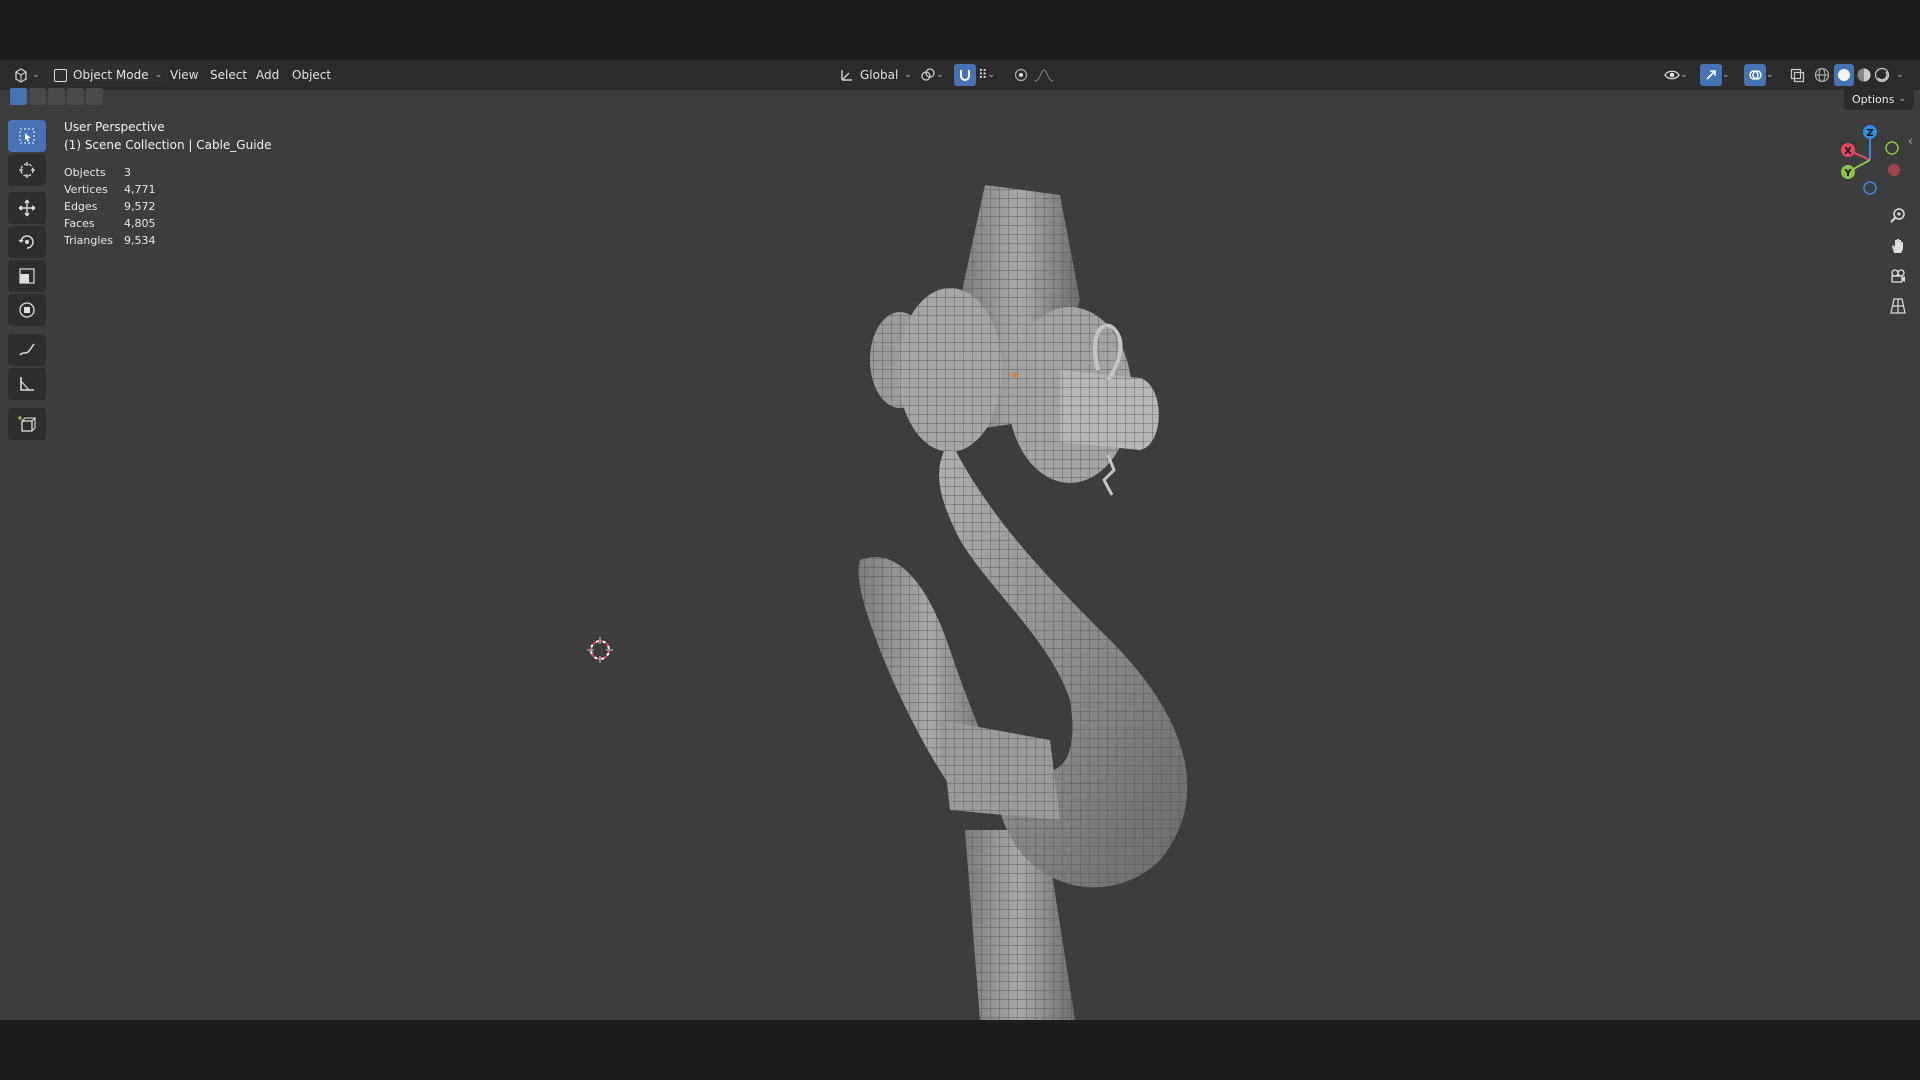  Describe the element at coordinates (1870, 158) in the screenshot. I see `navigation-gizmo: Z X Y` at that location.